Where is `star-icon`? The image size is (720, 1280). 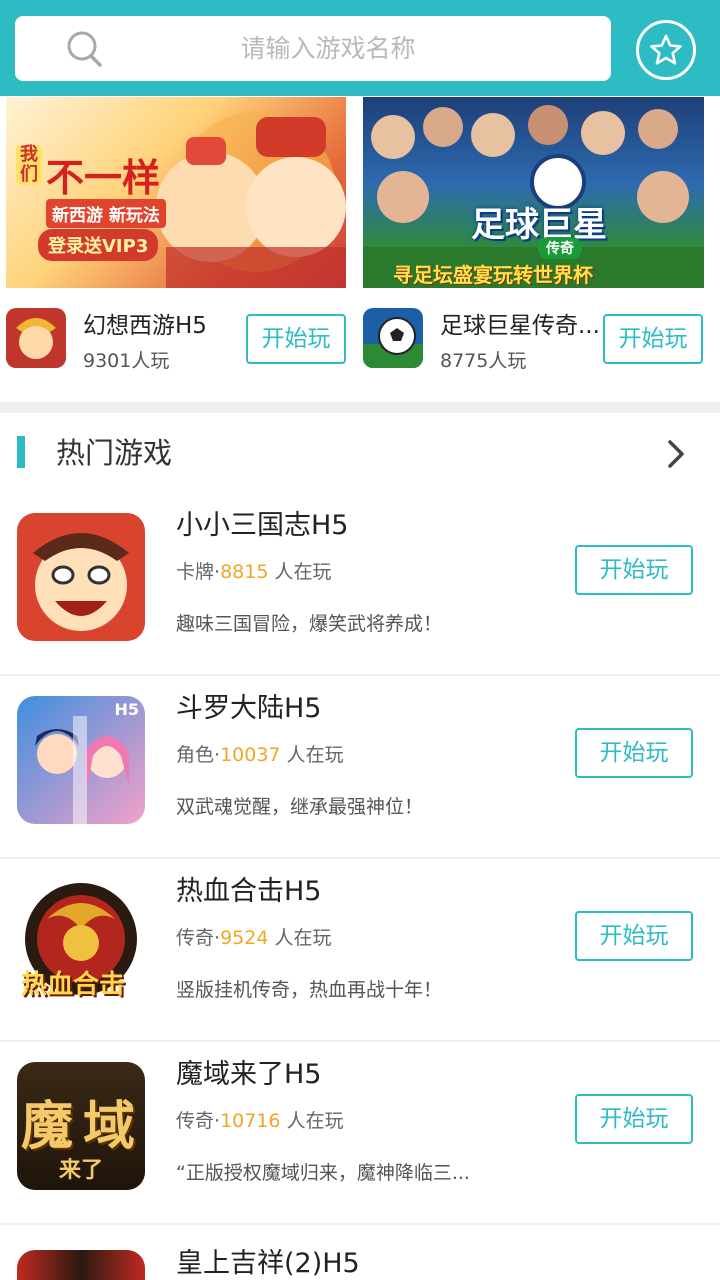 star-icon is located at coordinates (666, 49).